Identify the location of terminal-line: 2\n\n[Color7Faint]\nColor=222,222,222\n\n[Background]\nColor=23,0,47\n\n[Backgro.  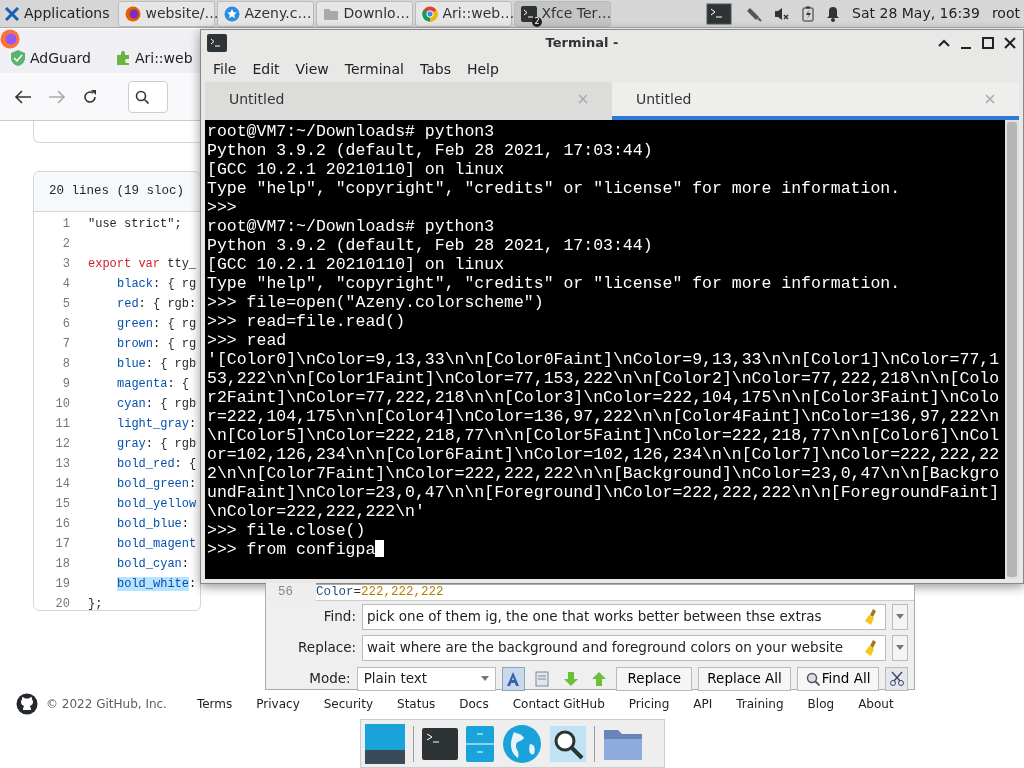
(603, 473).